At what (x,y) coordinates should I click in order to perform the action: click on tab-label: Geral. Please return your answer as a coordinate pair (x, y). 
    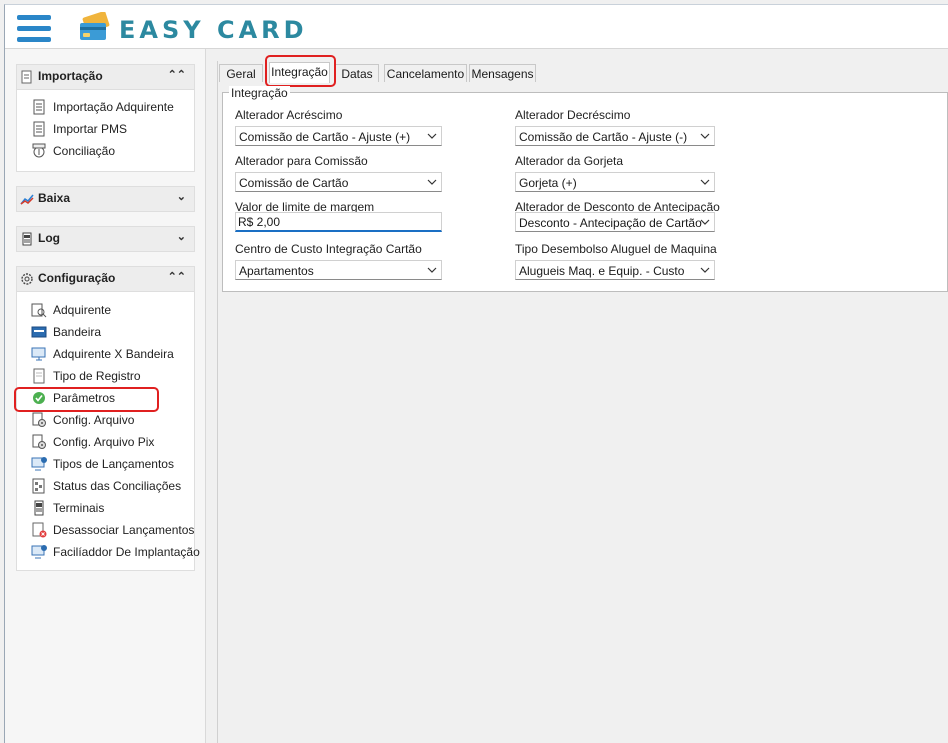
    Looking at the image, I should click on (241, 74).